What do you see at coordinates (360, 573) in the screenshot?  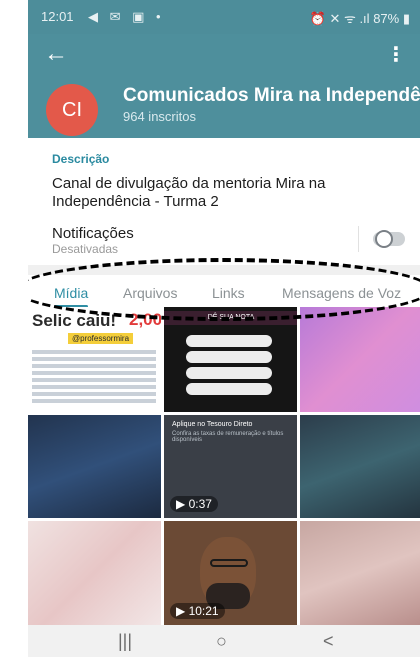 I see `media-item-blur-rose` at bounding box center [360, 573].